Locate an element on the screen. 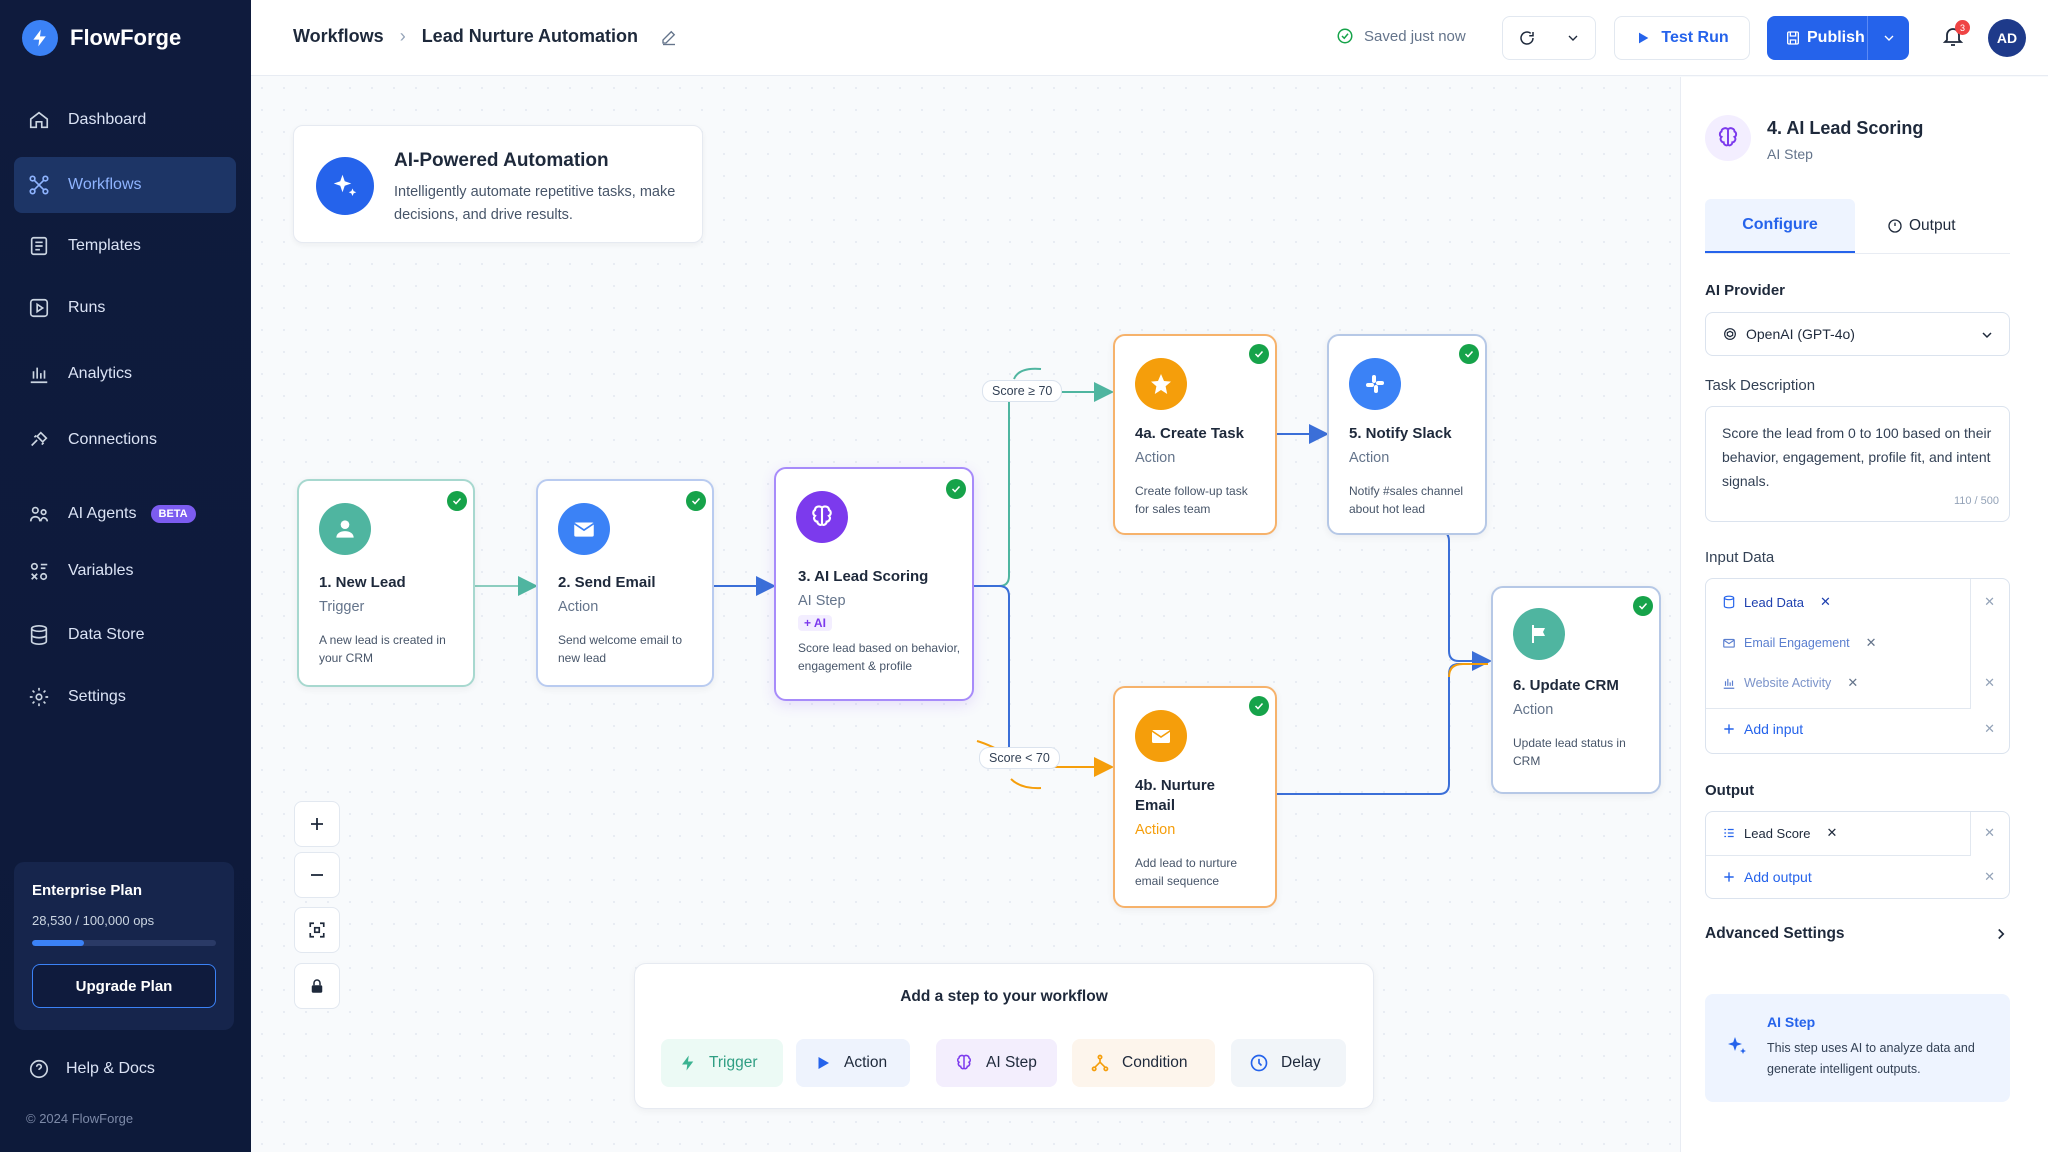 This screenshot has height=1152, width=2048. save-status: Saved just now is located at coordinates (1401, 36).